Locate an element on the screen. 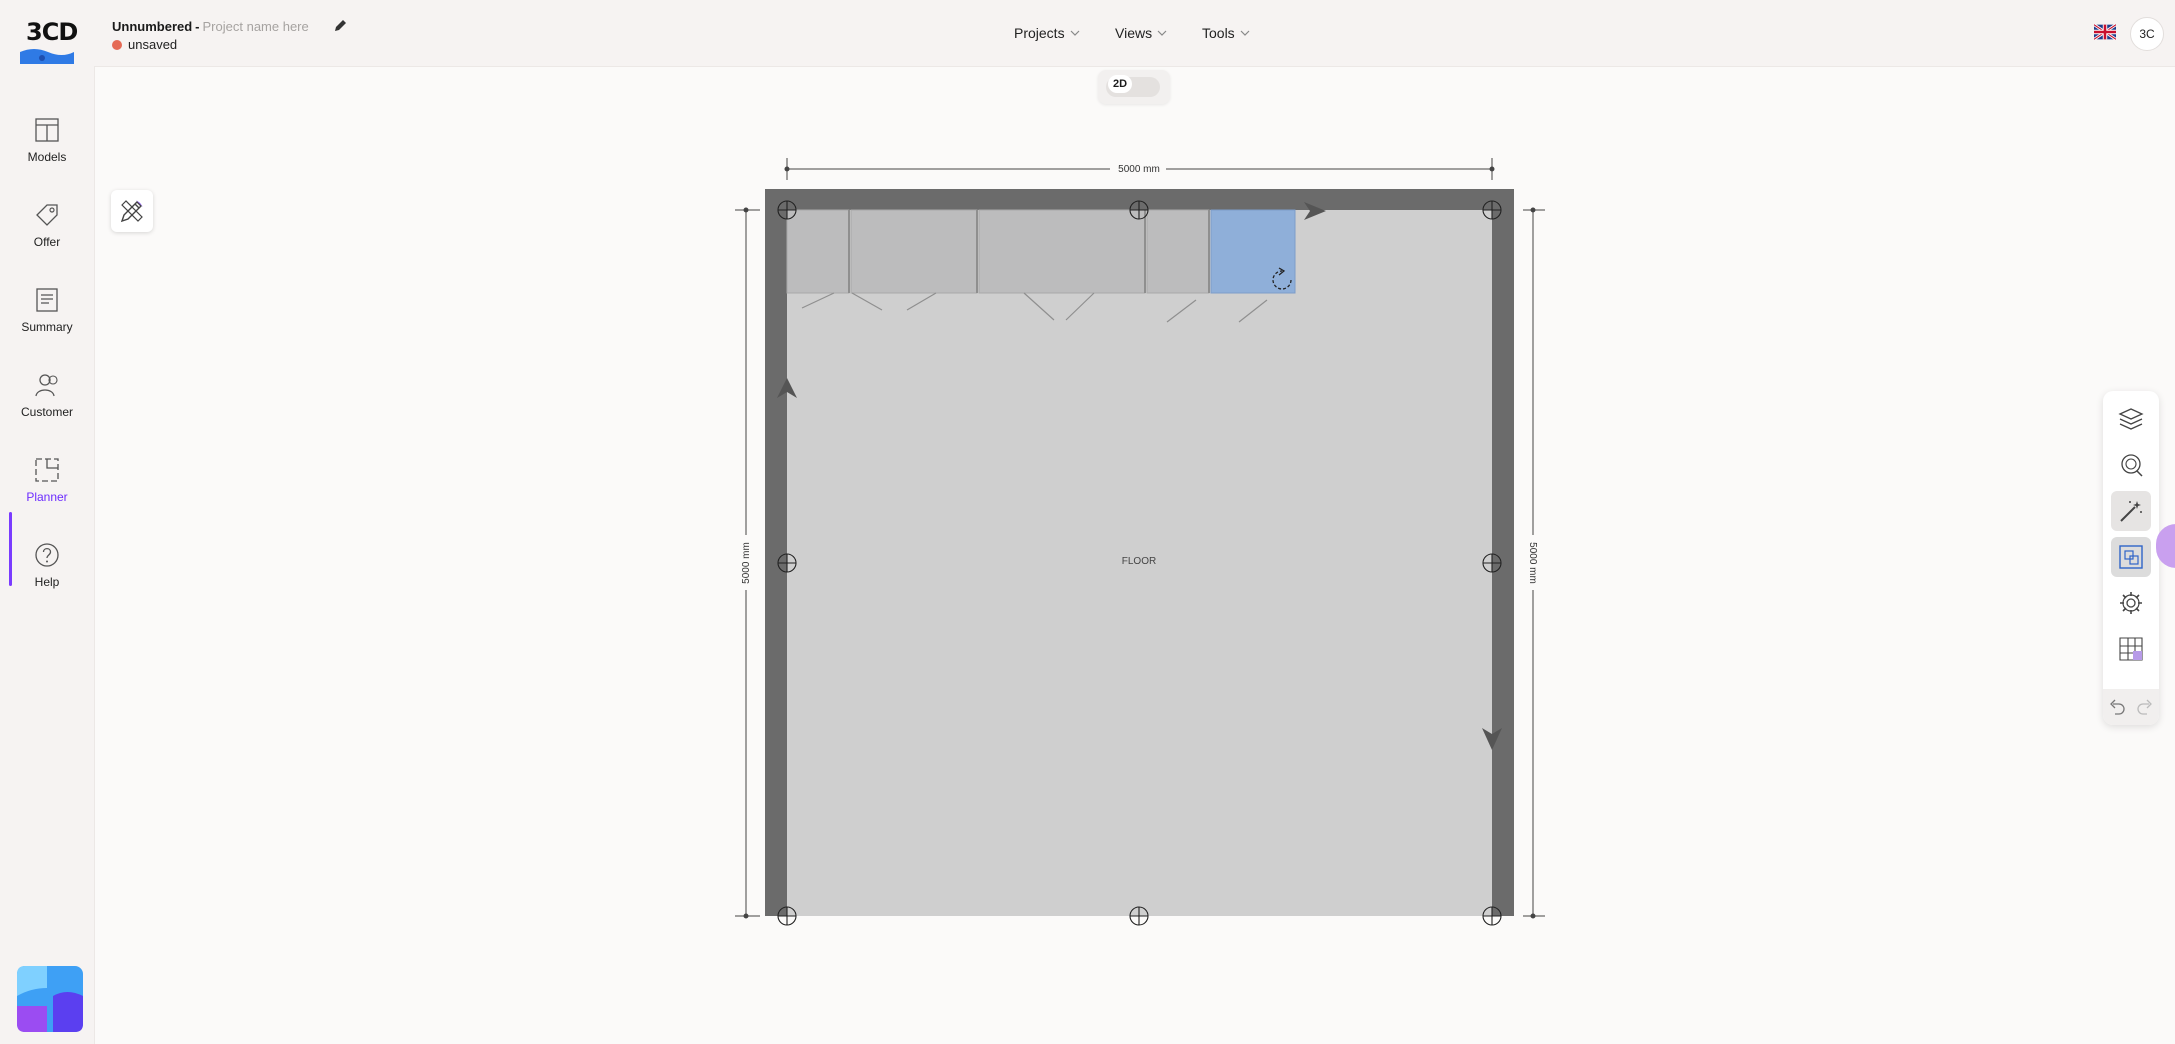 This screenshot has height=1044, width=2175. select-area-icon is located at coordinates (2131, 557).